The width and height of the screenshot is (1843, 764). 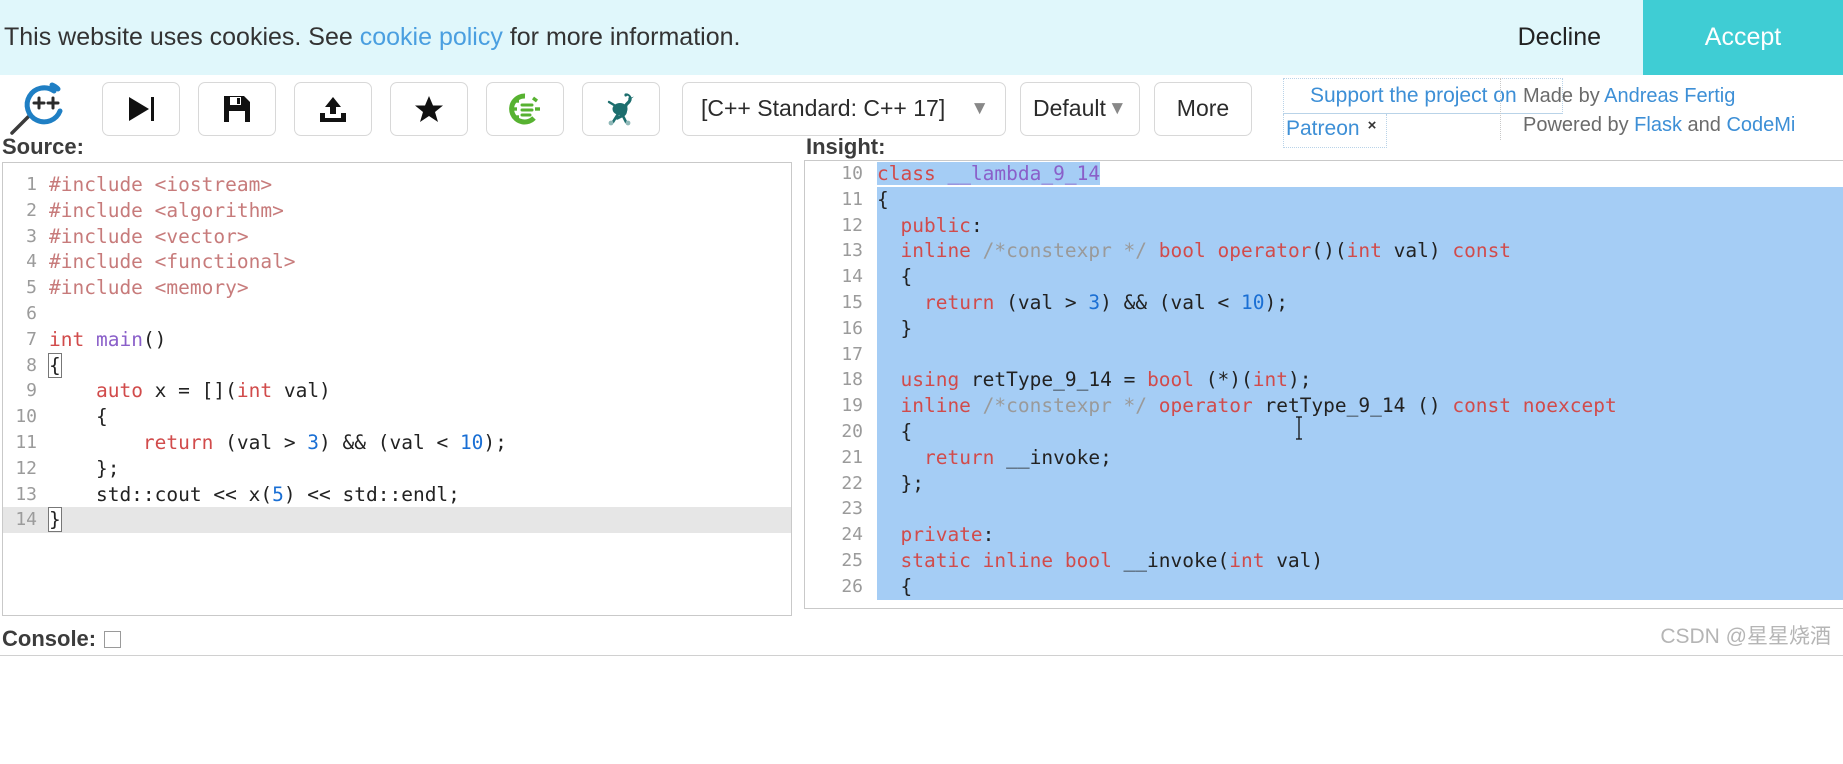 I want to click on codemirror-link: CodeMi, so click(x=1760, y=125).